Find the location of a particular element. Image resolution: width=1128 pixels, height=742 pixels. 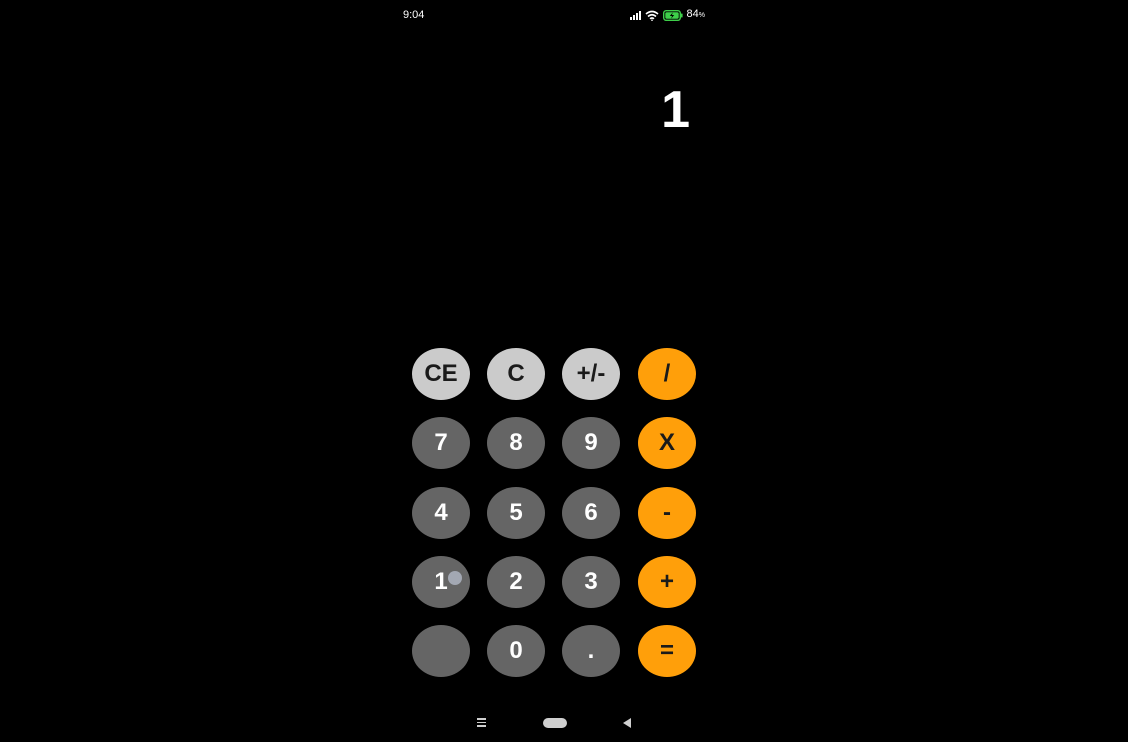

digit-5-button: 5 is located at coordinates (516, 513).